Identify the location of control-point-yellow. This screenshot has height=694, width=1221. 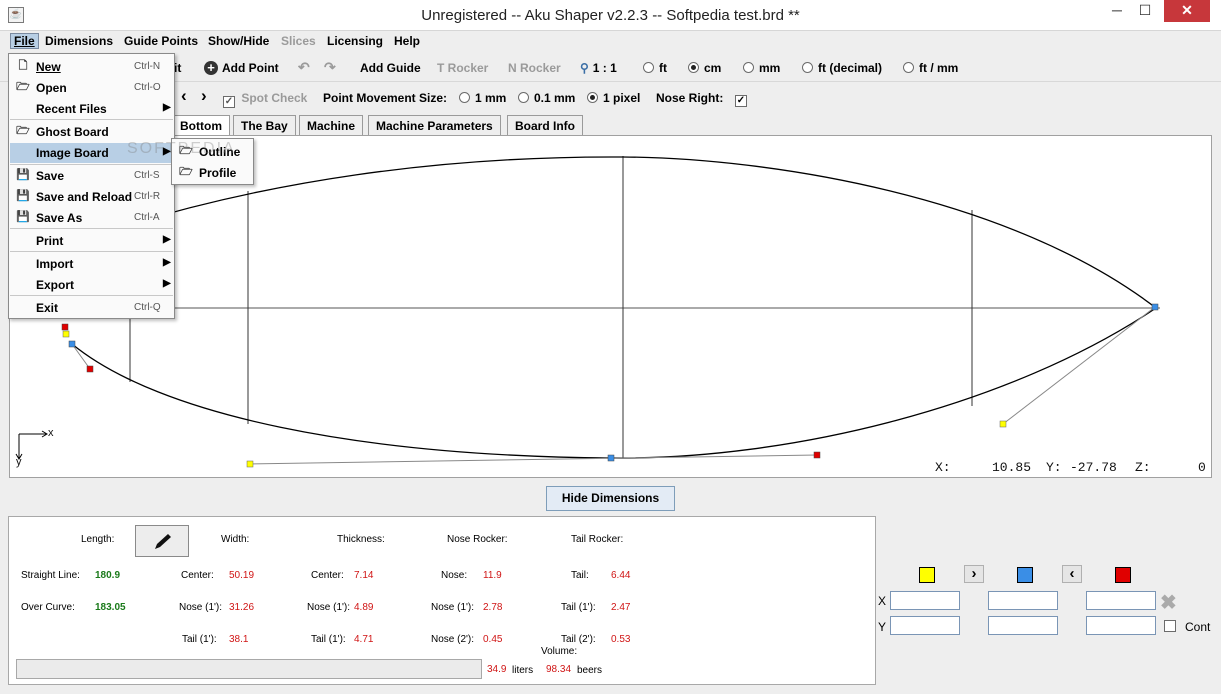
(1003, 424).